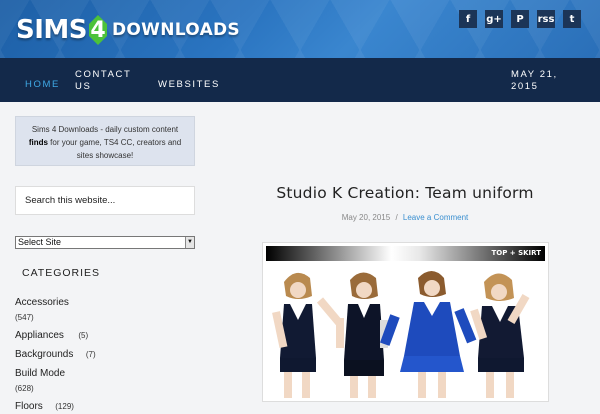  I want to click on category-item: Backgrounds (7), so click(105, 353).